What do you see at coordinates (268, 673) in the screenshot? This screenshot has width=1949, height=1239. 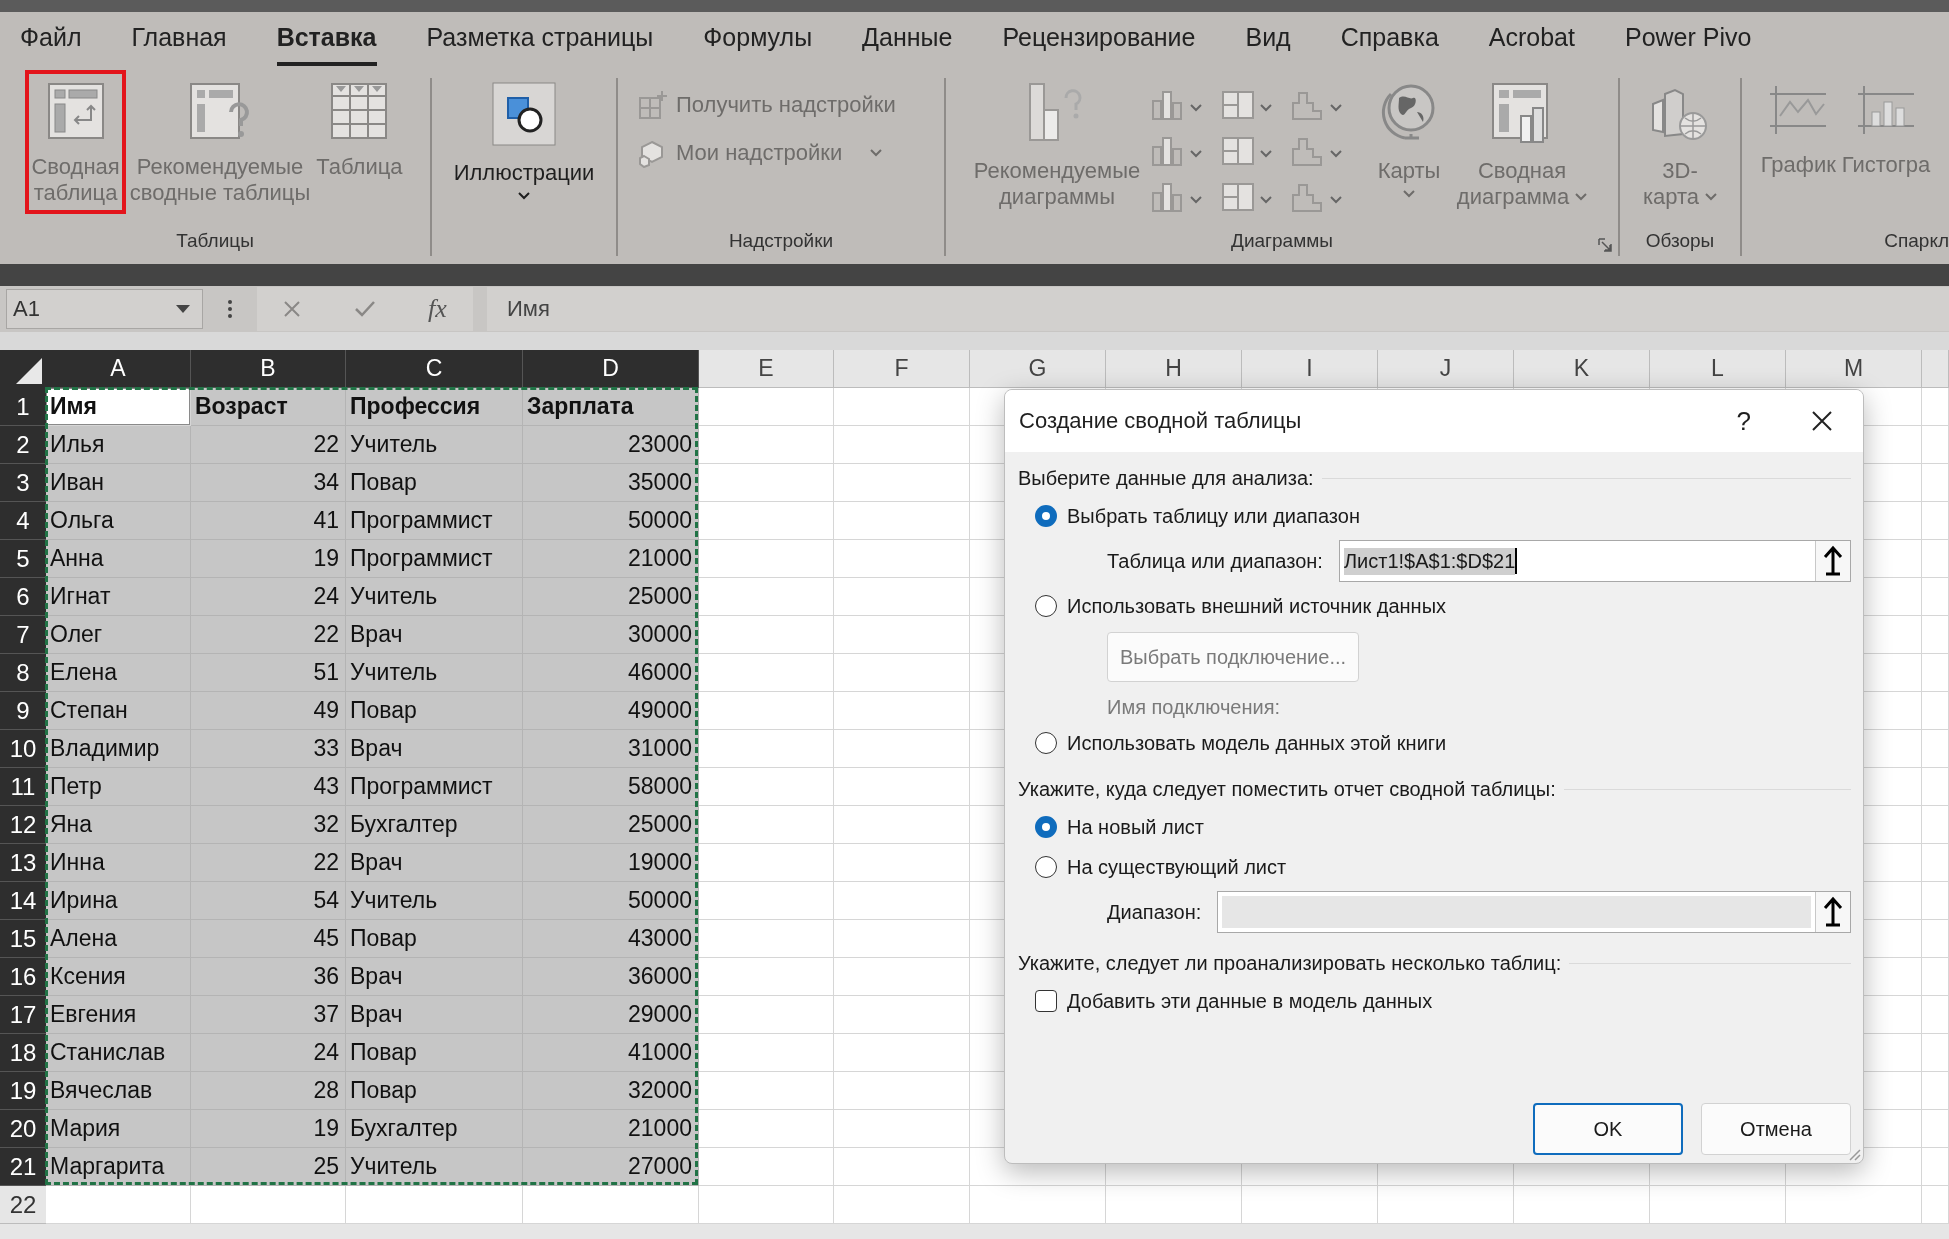 I see `table-cell: 51` at bounding box center [268, 673].